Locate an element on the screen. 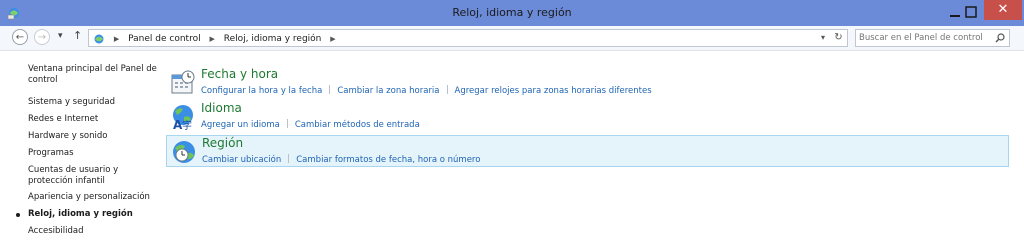  search-box is located at coordinates (932, 38).